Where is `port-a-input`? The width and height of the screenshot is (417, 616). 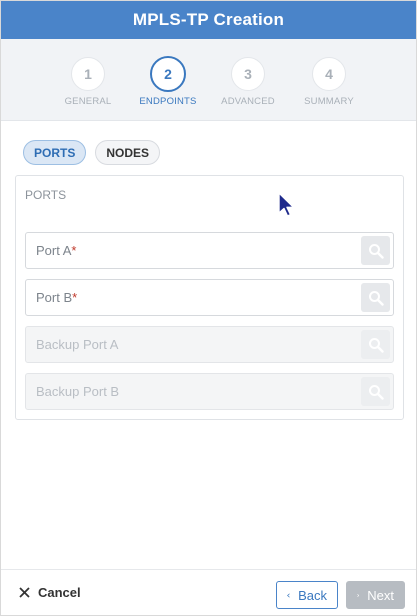 port-a-input is located at coordinates (189, 250).